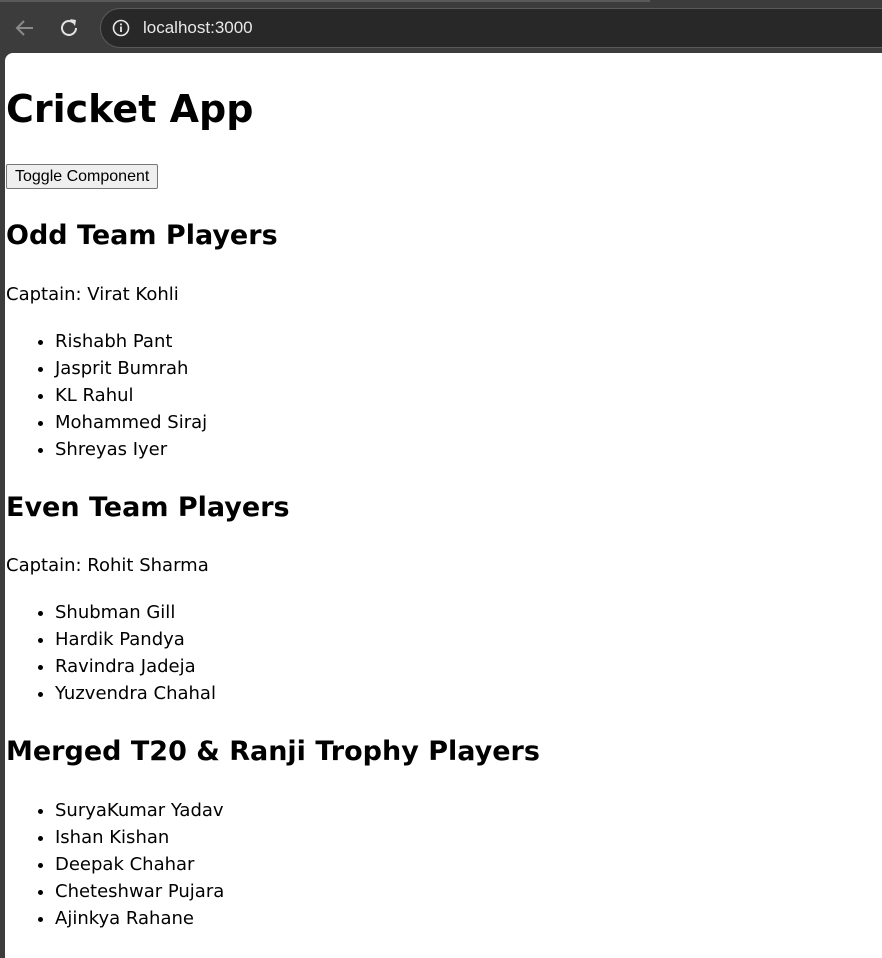  I want to click on merged-players-heading: Merged T20 & Ranji Trophy Players, so click(273, 751).